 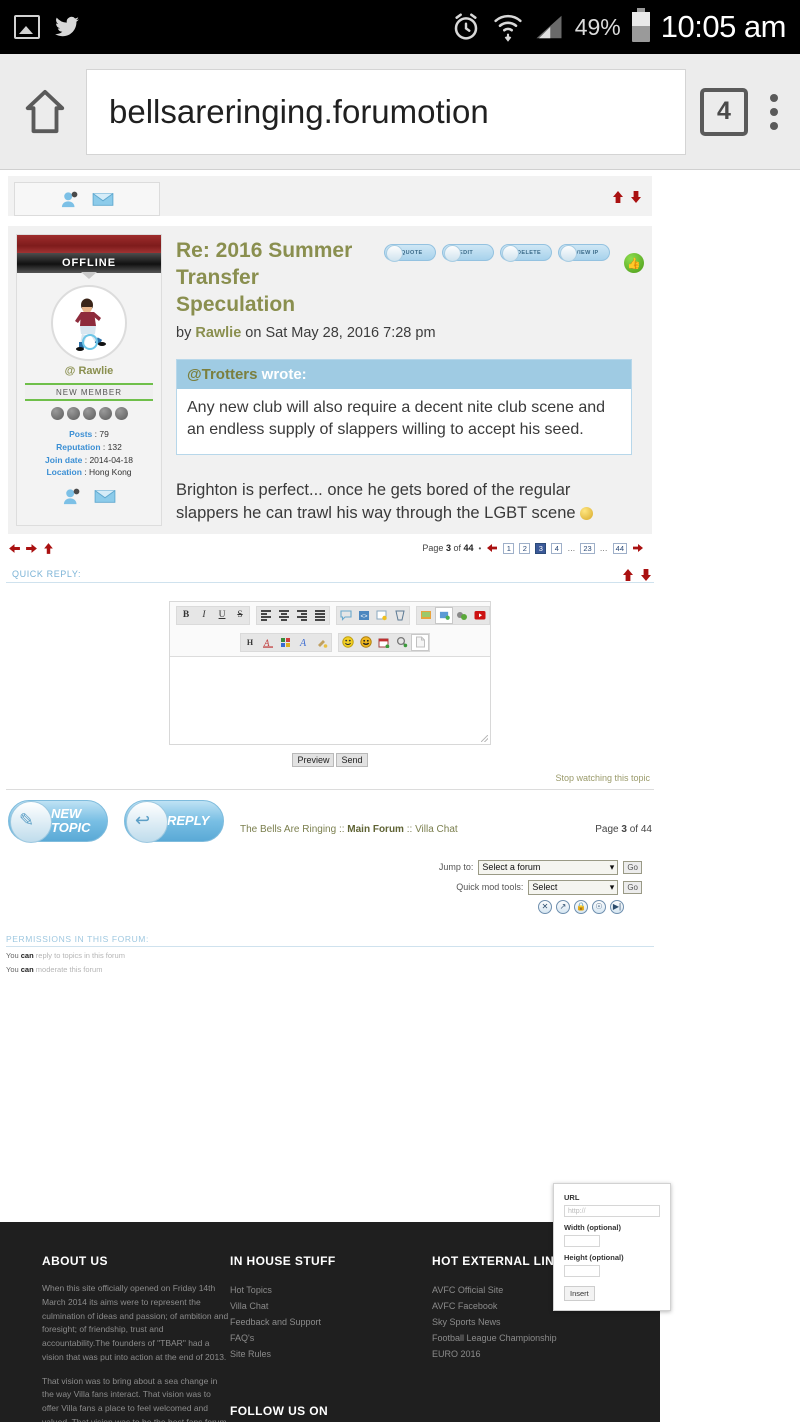 What do you see at coordinates (618, 26) in the screenshot?
I see `status-right-icons: 49% 10:05 am` at bounding box center [618, 26].